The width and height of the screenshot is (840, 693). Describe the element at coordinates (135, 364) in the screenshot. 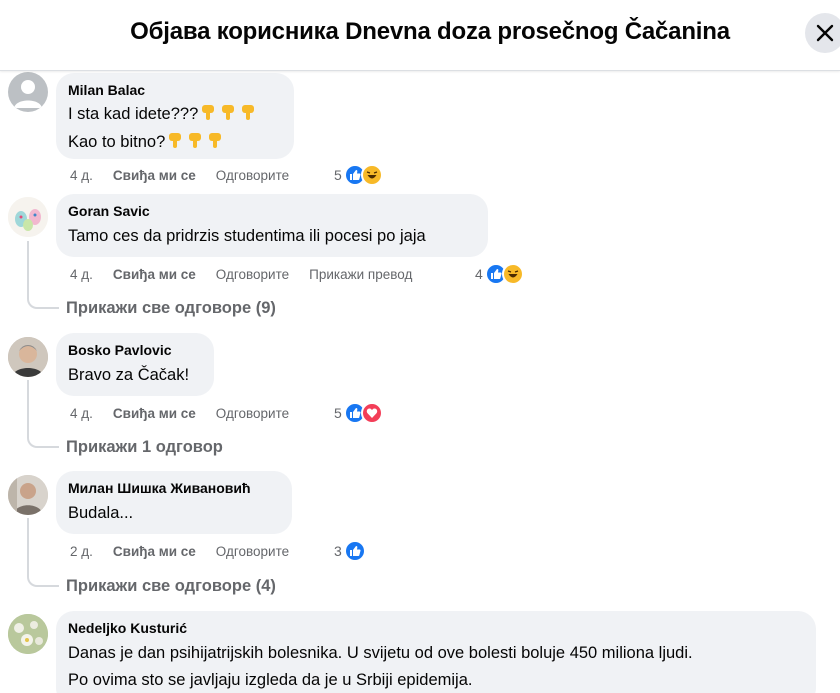

I see `comment-bubble: Bosko Pavlovic Bravo za Čačak!` at that location.